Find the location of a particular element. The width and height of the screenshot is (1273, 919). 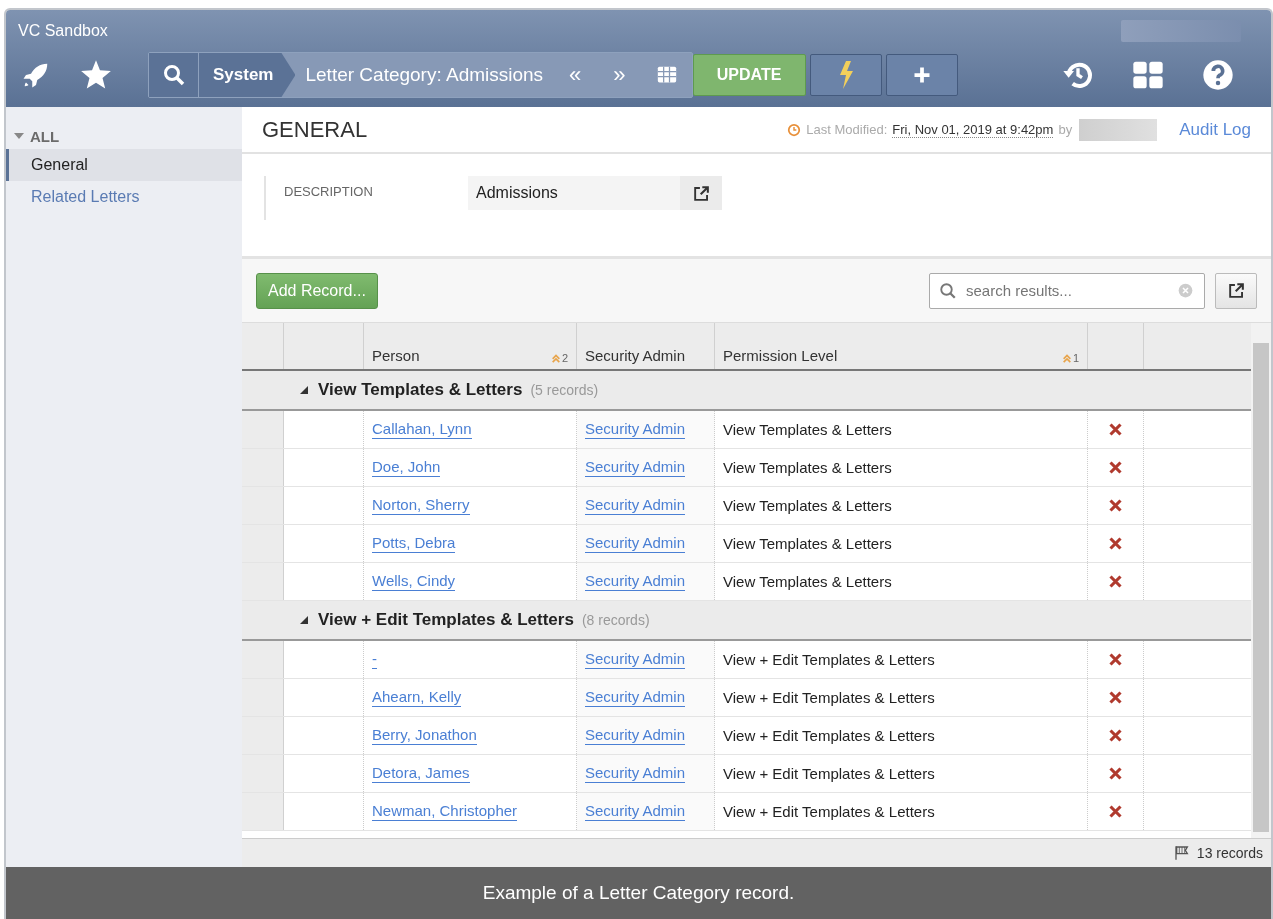

group-title: View + Edit Templates & Letters is located at coordinates (446, 620).